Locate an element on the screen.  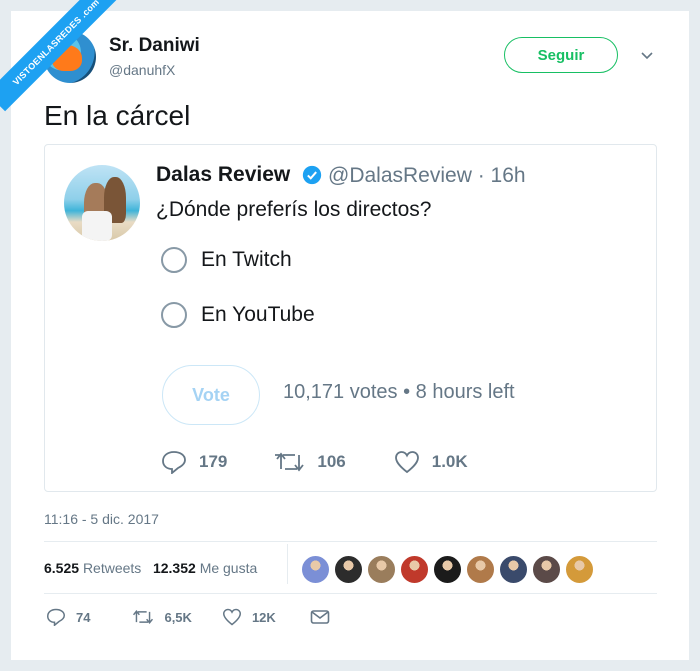
mail-icon is located at coordinates (320, 617).